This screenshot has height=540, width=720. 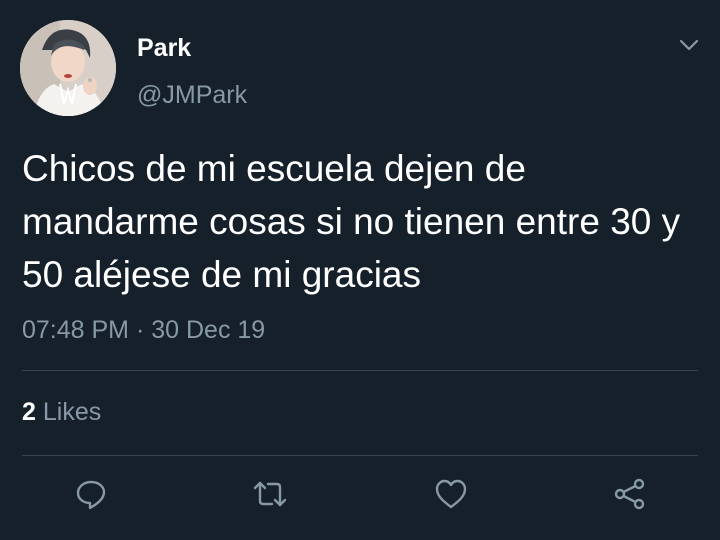 I want to click on heart-icon, so click(x=451, y=494).